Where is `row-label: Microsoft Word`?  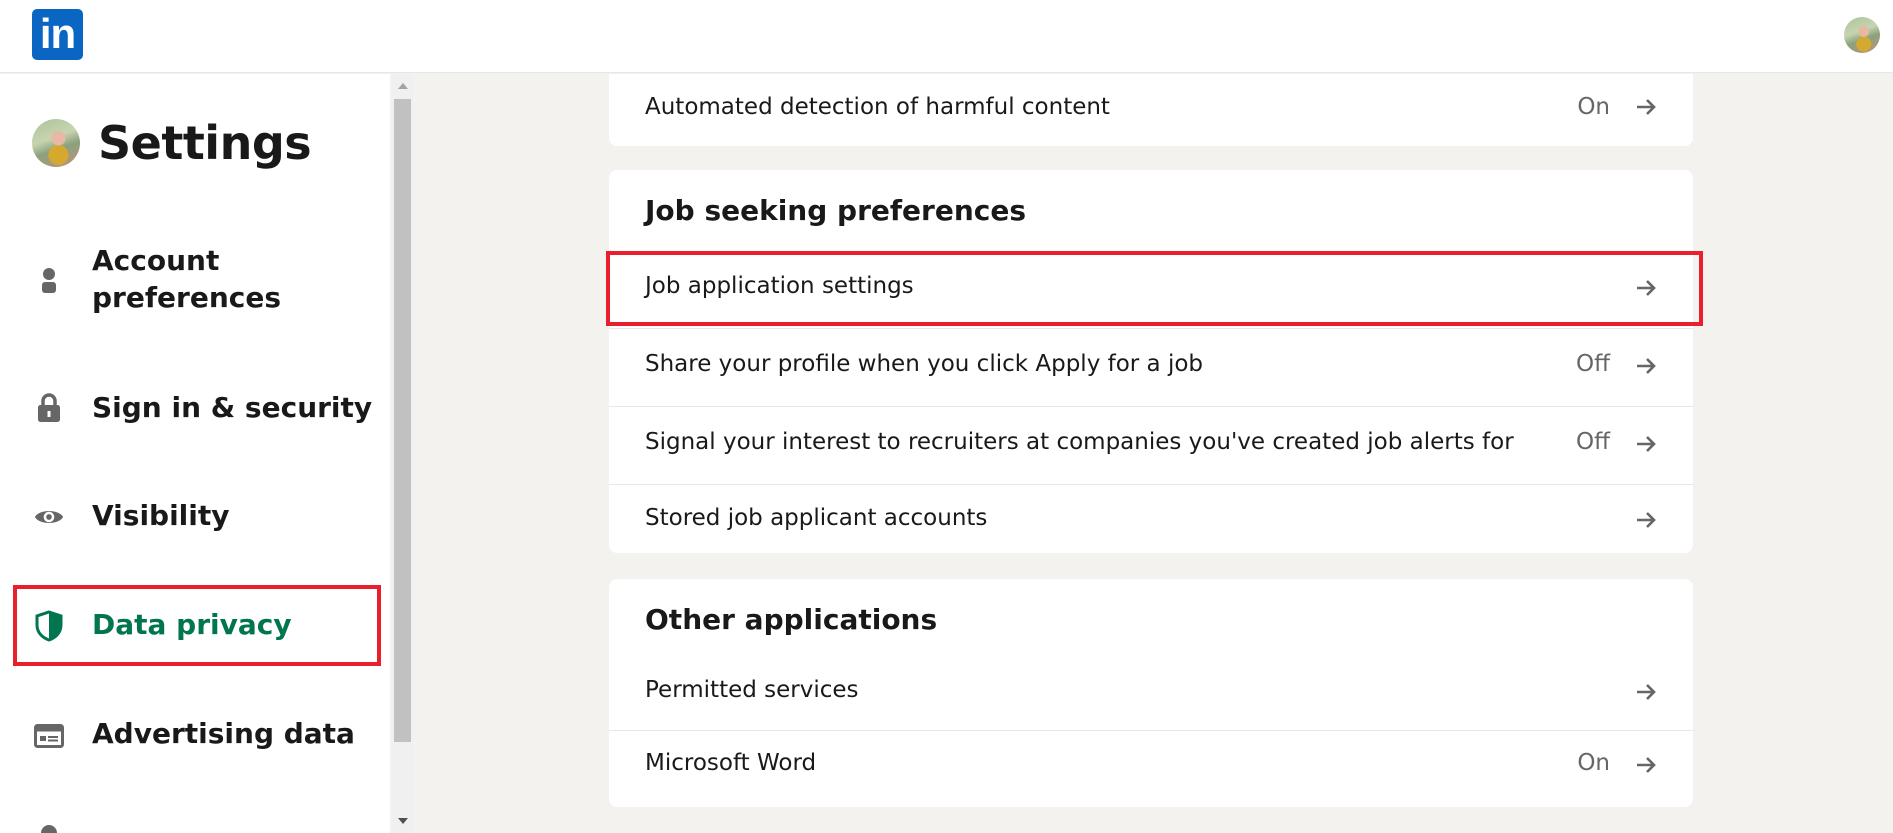
row-label: Microsoft Word is located at coordinates (731, 763).